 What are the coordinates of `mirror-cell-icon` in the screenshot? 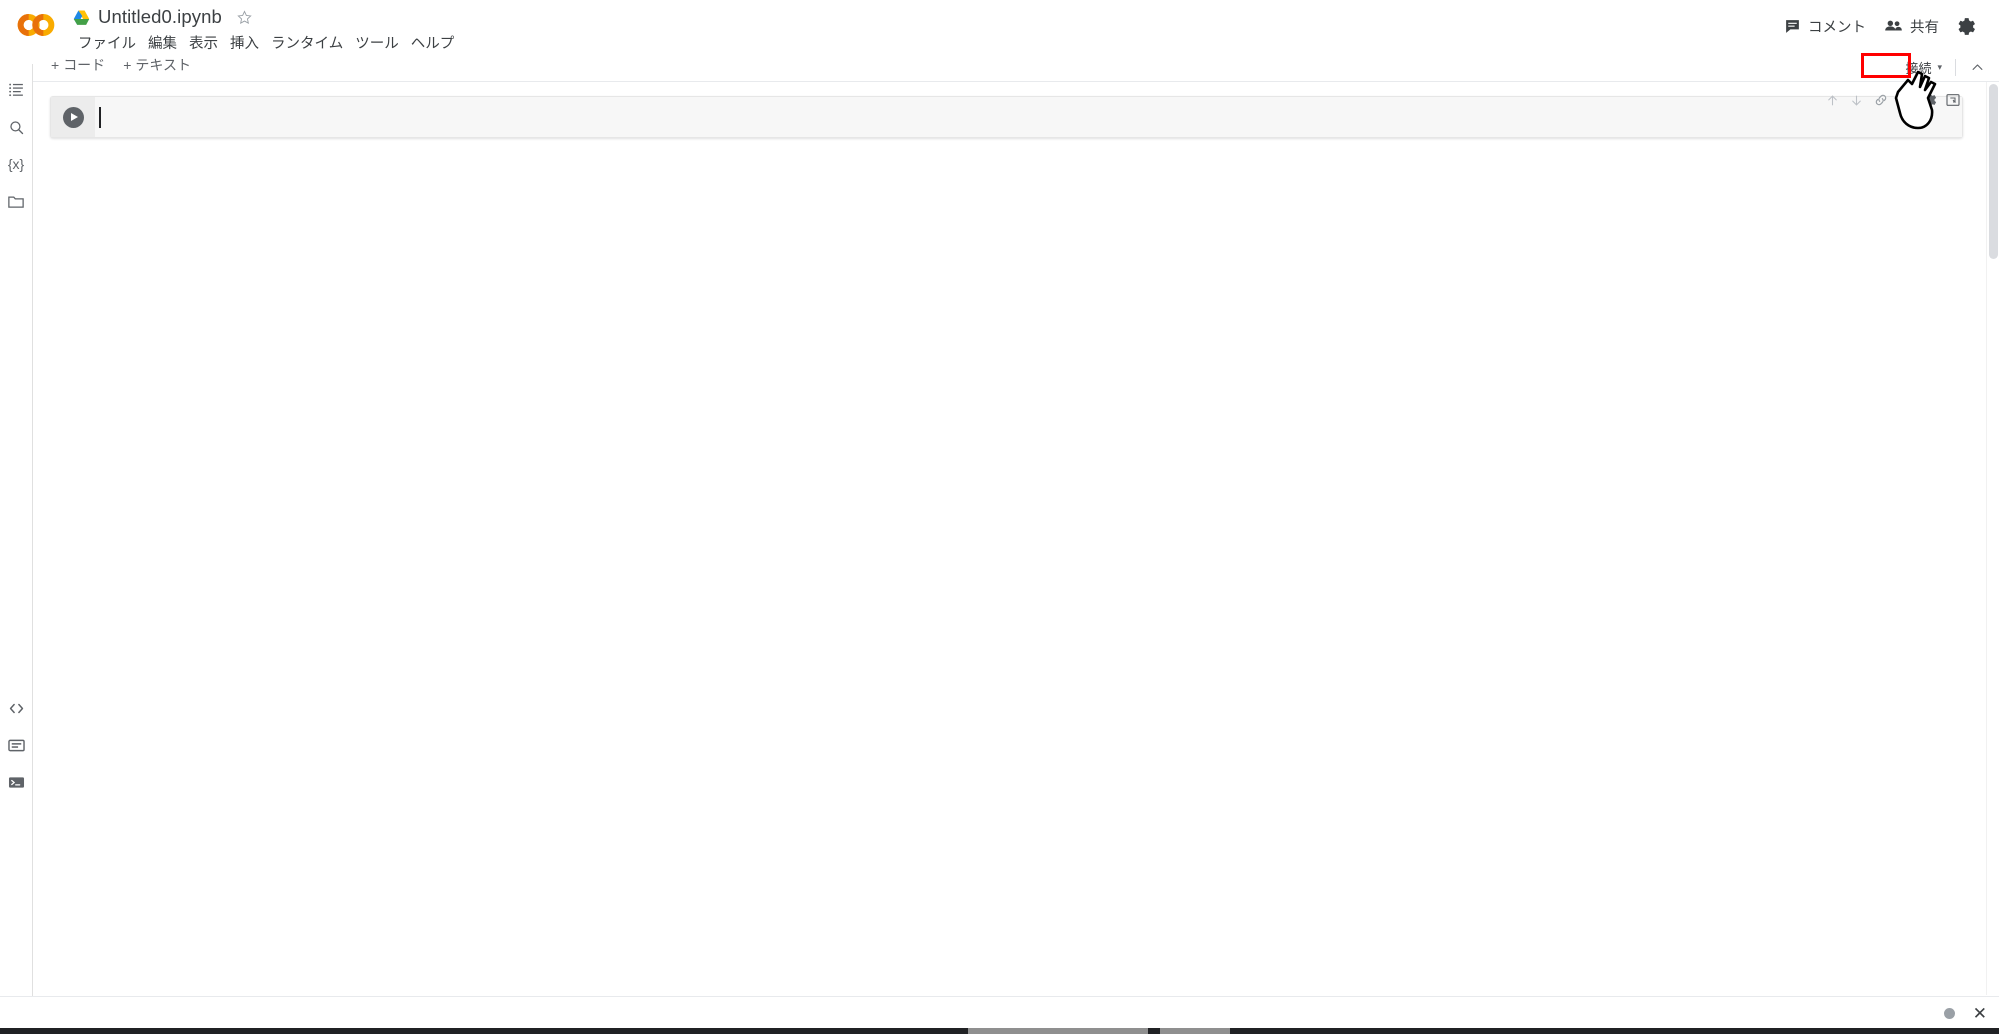 It's located at (1952, 100).